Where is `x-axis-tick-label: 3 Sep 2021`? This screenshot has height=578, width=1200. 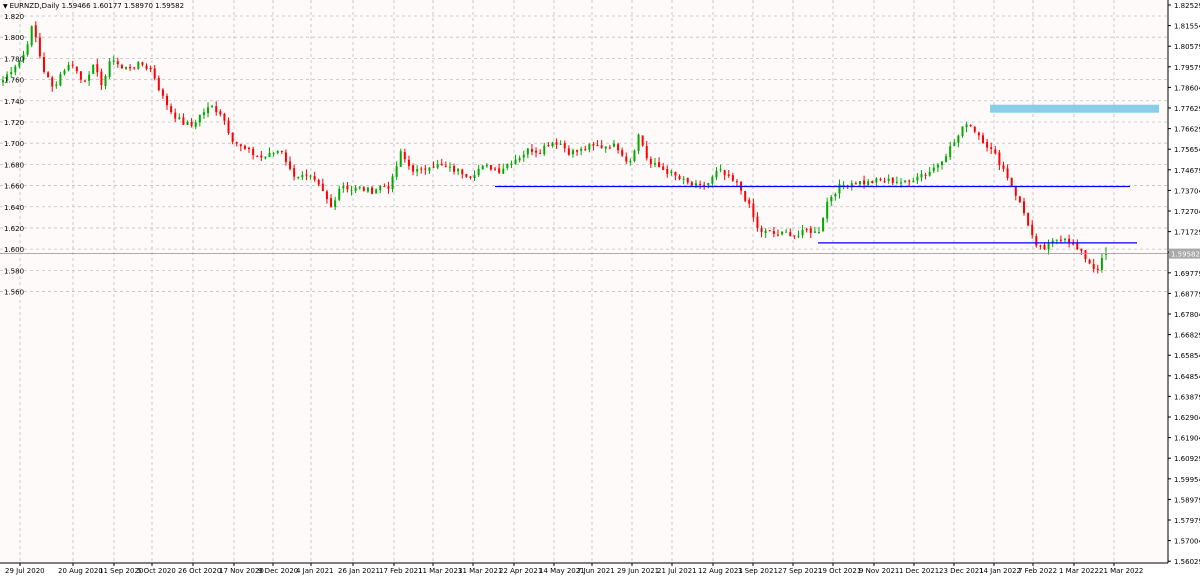 x-axis-tick-label: 3 Sep 2021 is located at coordinates (758, 571).